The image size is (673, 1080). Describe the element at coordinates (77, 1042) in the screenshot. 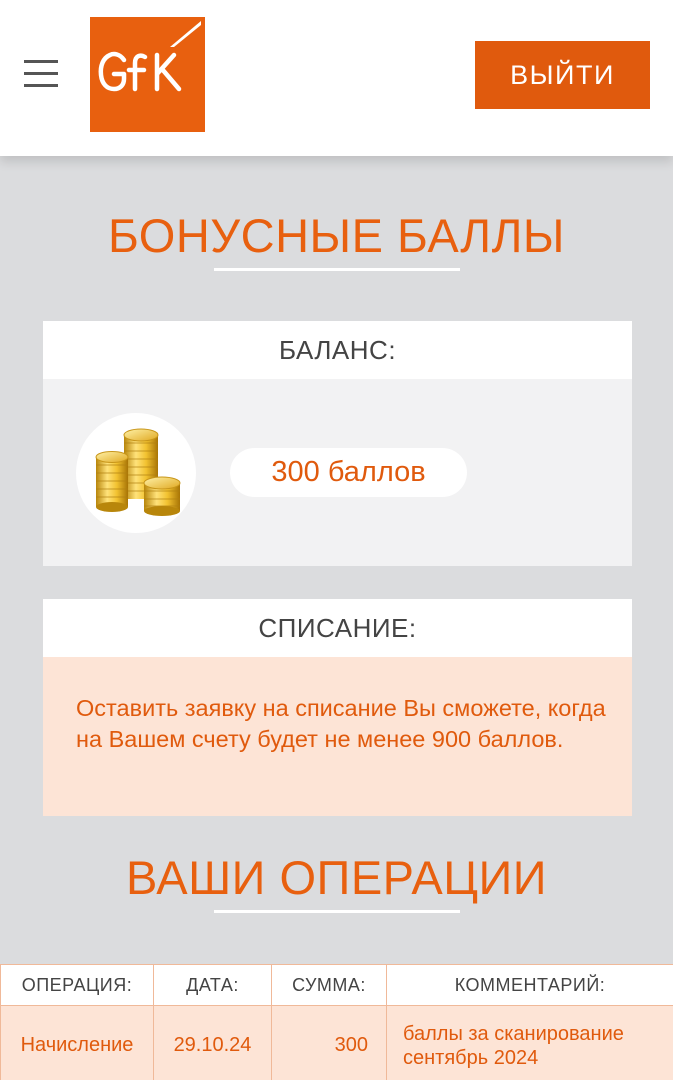

I see `cell-operation: Начисление` at that location.